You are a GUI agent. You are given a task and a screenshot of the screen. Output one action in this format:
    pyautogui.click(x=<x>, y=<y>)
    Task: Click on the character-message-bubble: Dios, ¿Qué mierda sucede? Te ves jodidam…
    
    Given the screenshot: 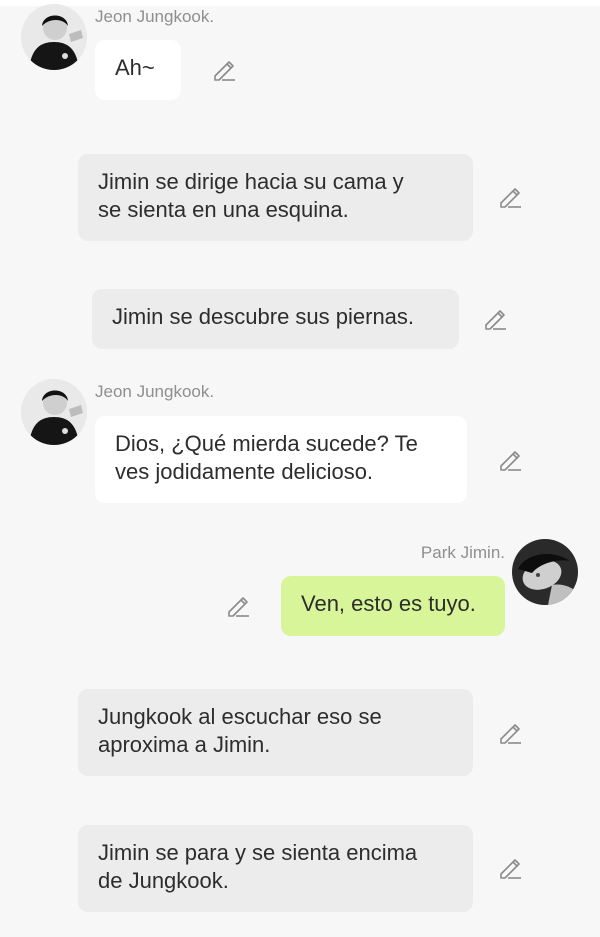 What is the action you would take?
    pyautogui.click(x=281, y=459)
    